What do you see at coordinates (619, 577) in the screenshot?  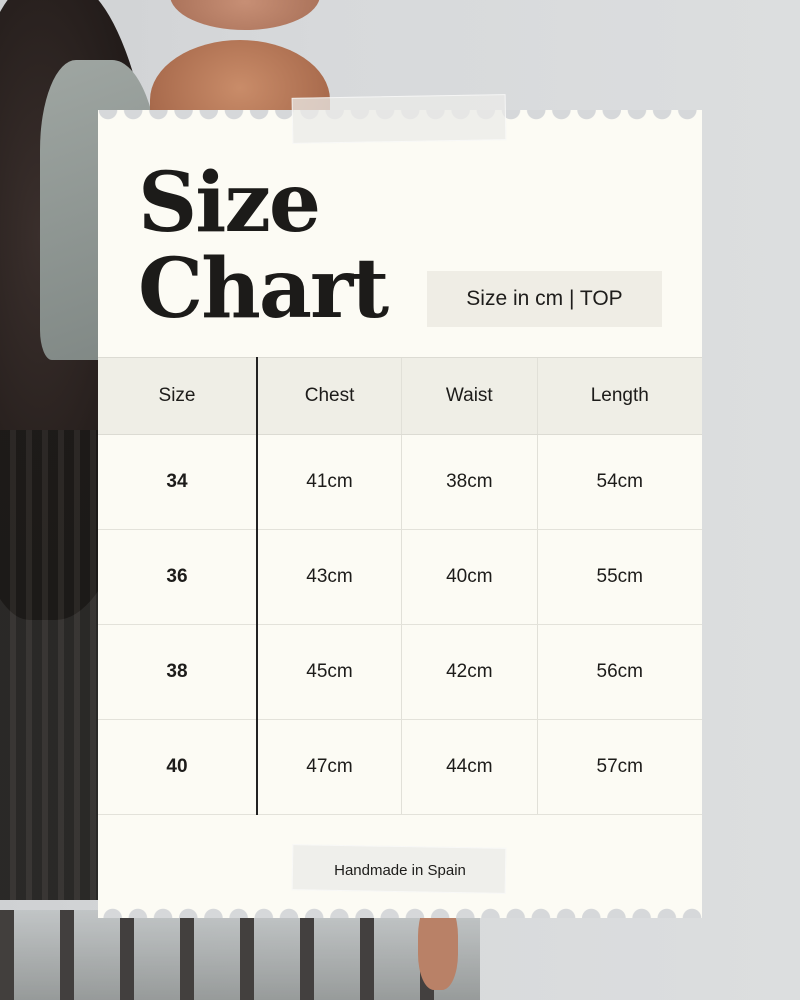 I see `cell-length: 55cm` at bounding box center [619, 577].